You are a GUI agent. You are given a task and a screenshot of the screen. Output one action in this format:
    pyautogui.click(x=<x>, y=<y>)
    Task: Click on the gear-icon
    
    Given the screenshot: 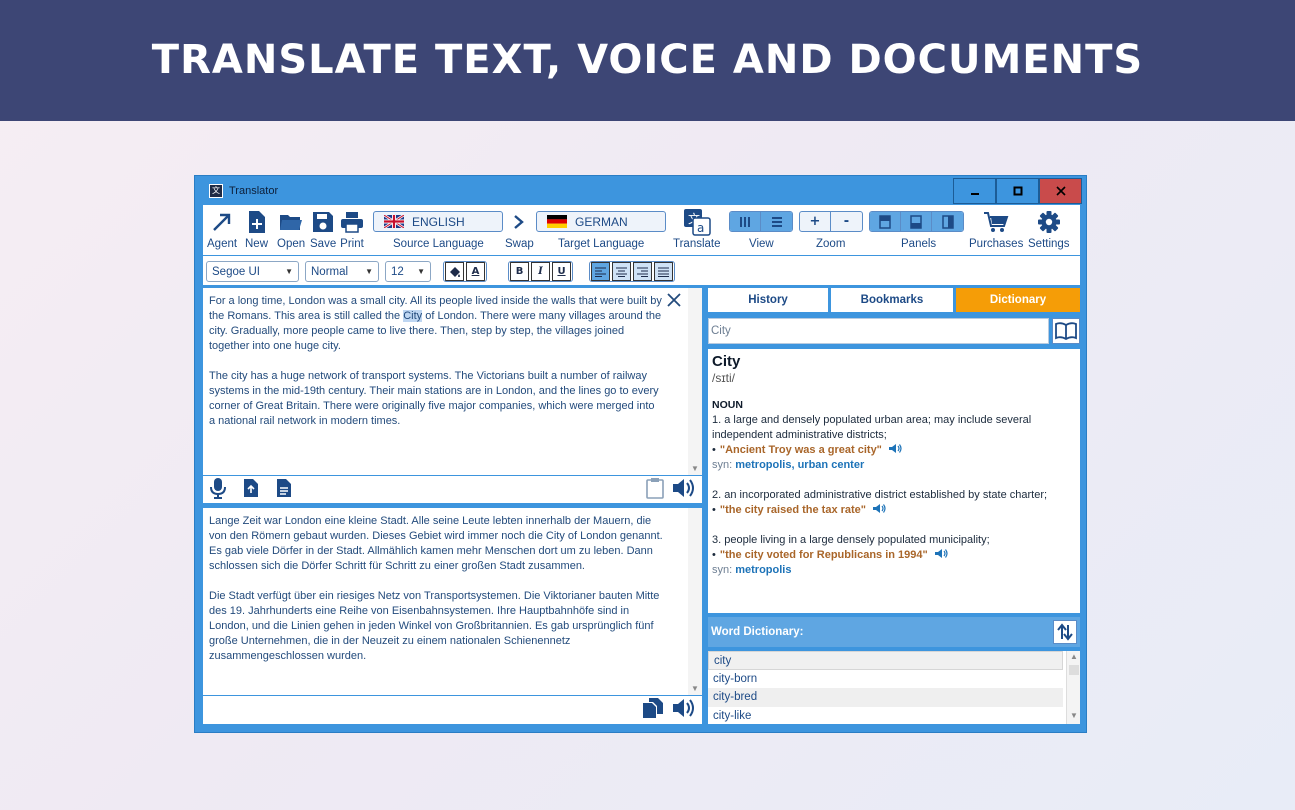 What is the action you would take?
    pyautogui.click(x=1049, y=222)
    